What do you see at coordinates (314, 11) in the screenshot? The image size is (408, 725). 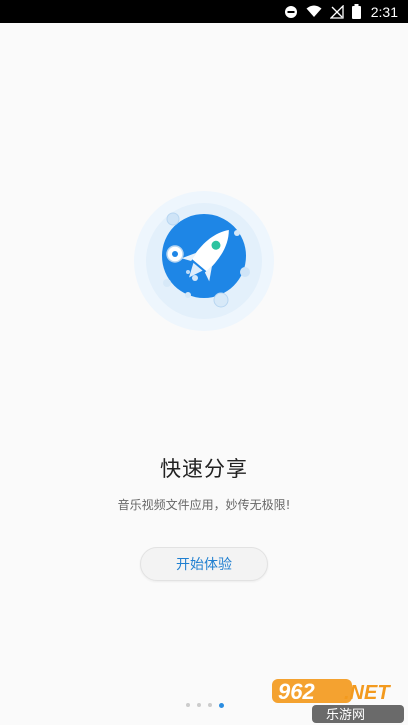 I see `wifi-icon` at bounding box center [314, 11].